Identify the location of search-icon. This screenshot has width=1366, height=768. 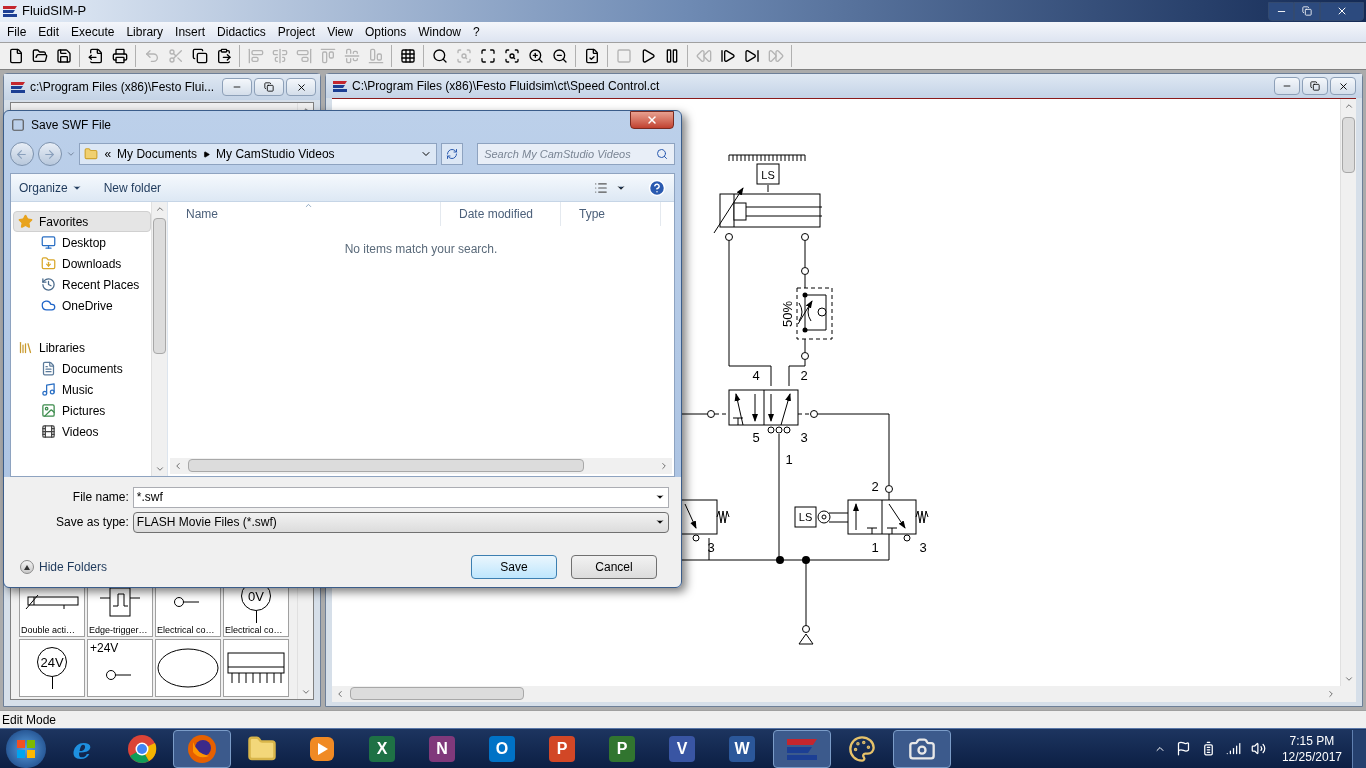
(662, 154).